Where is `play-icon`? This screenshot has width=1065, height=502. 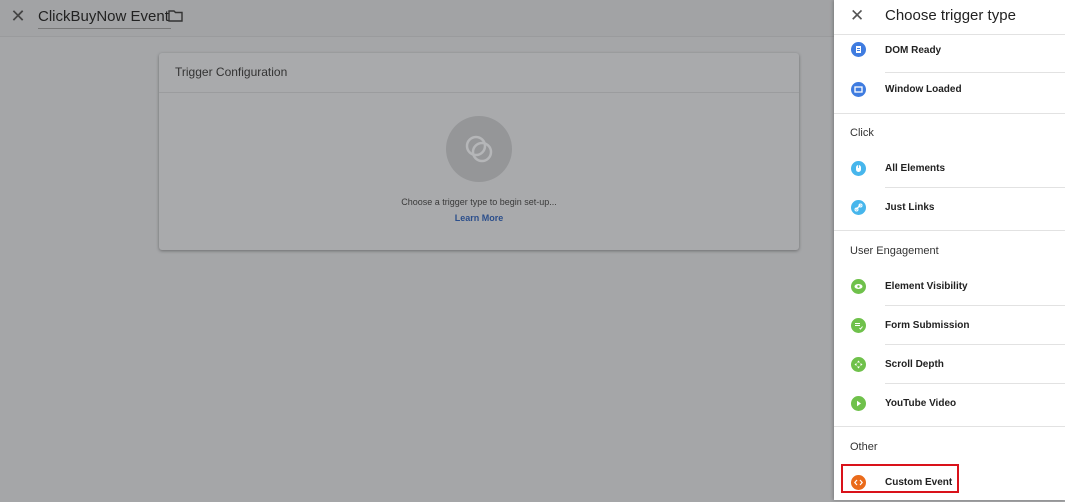
play-icon is located at coordinates (858, 403).